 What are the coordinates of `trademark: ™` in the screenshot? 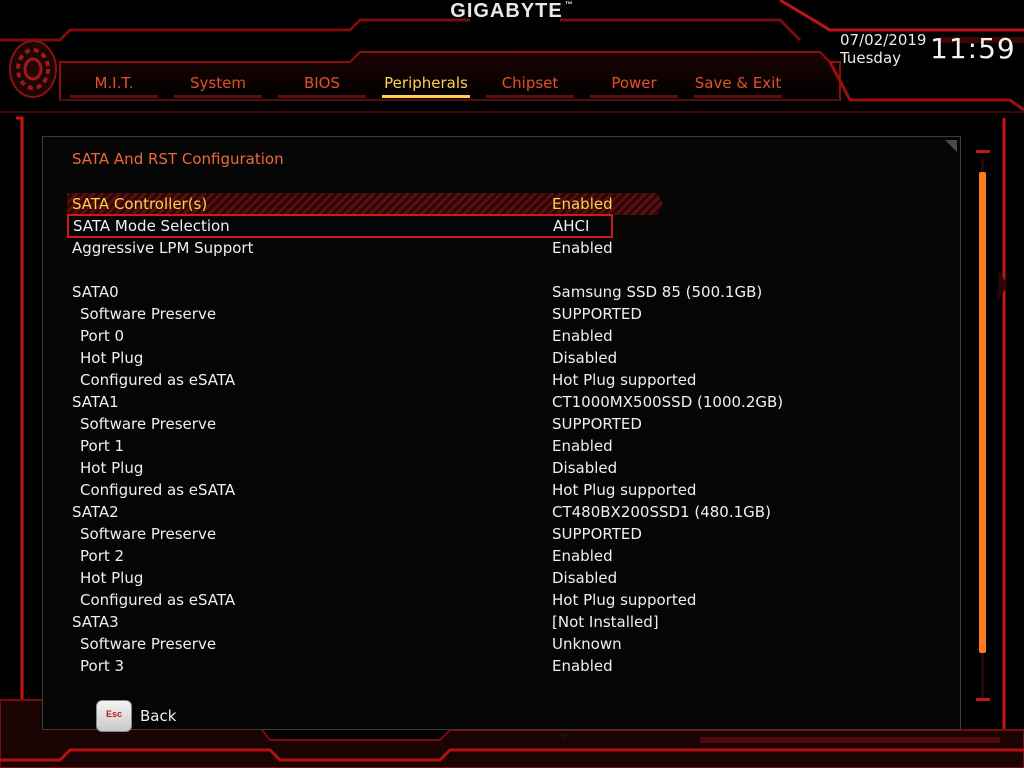 It's located at (569, 4).